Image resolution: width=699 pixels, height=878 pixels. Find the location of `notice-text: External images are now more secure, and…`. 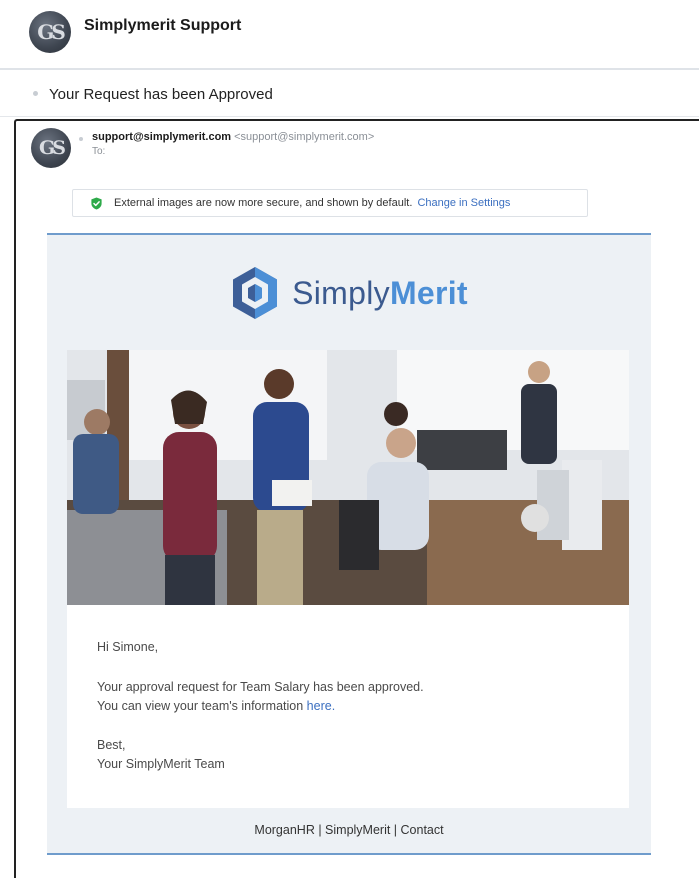

notice-text: External images are now more secure, and… is located at coordinates (263, 203).